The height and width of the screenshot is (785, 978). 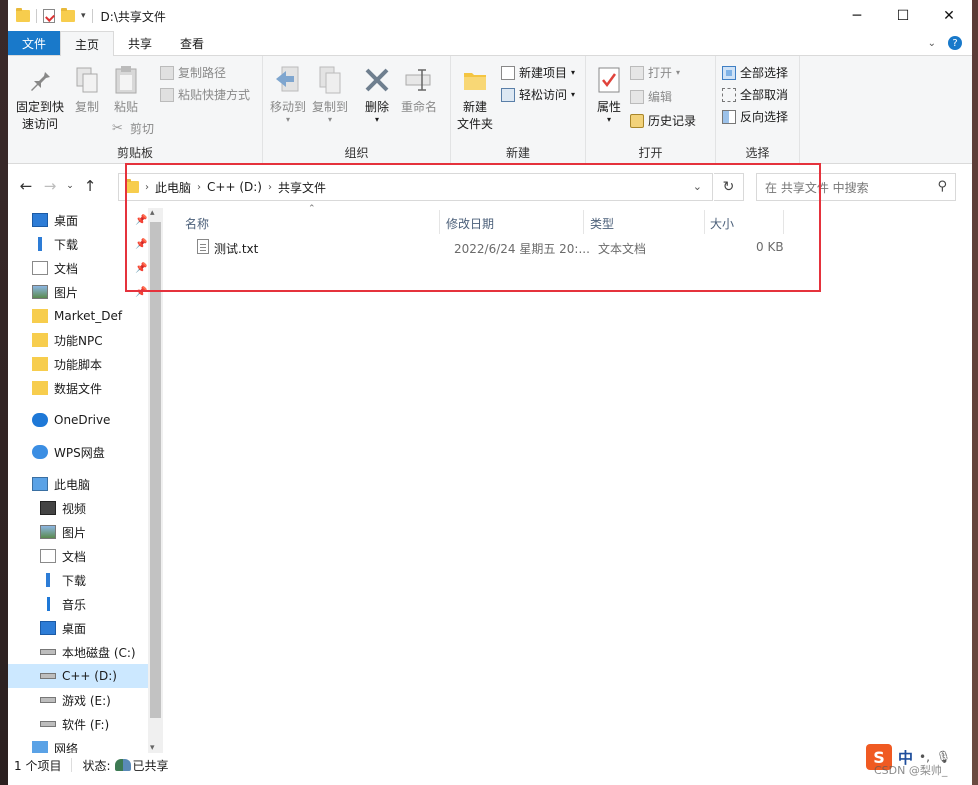 What do you see at coordinates (78, 244) in the screenshot?
I see `sidebar-item: 下载 📌` at bounding box center [78, 244].